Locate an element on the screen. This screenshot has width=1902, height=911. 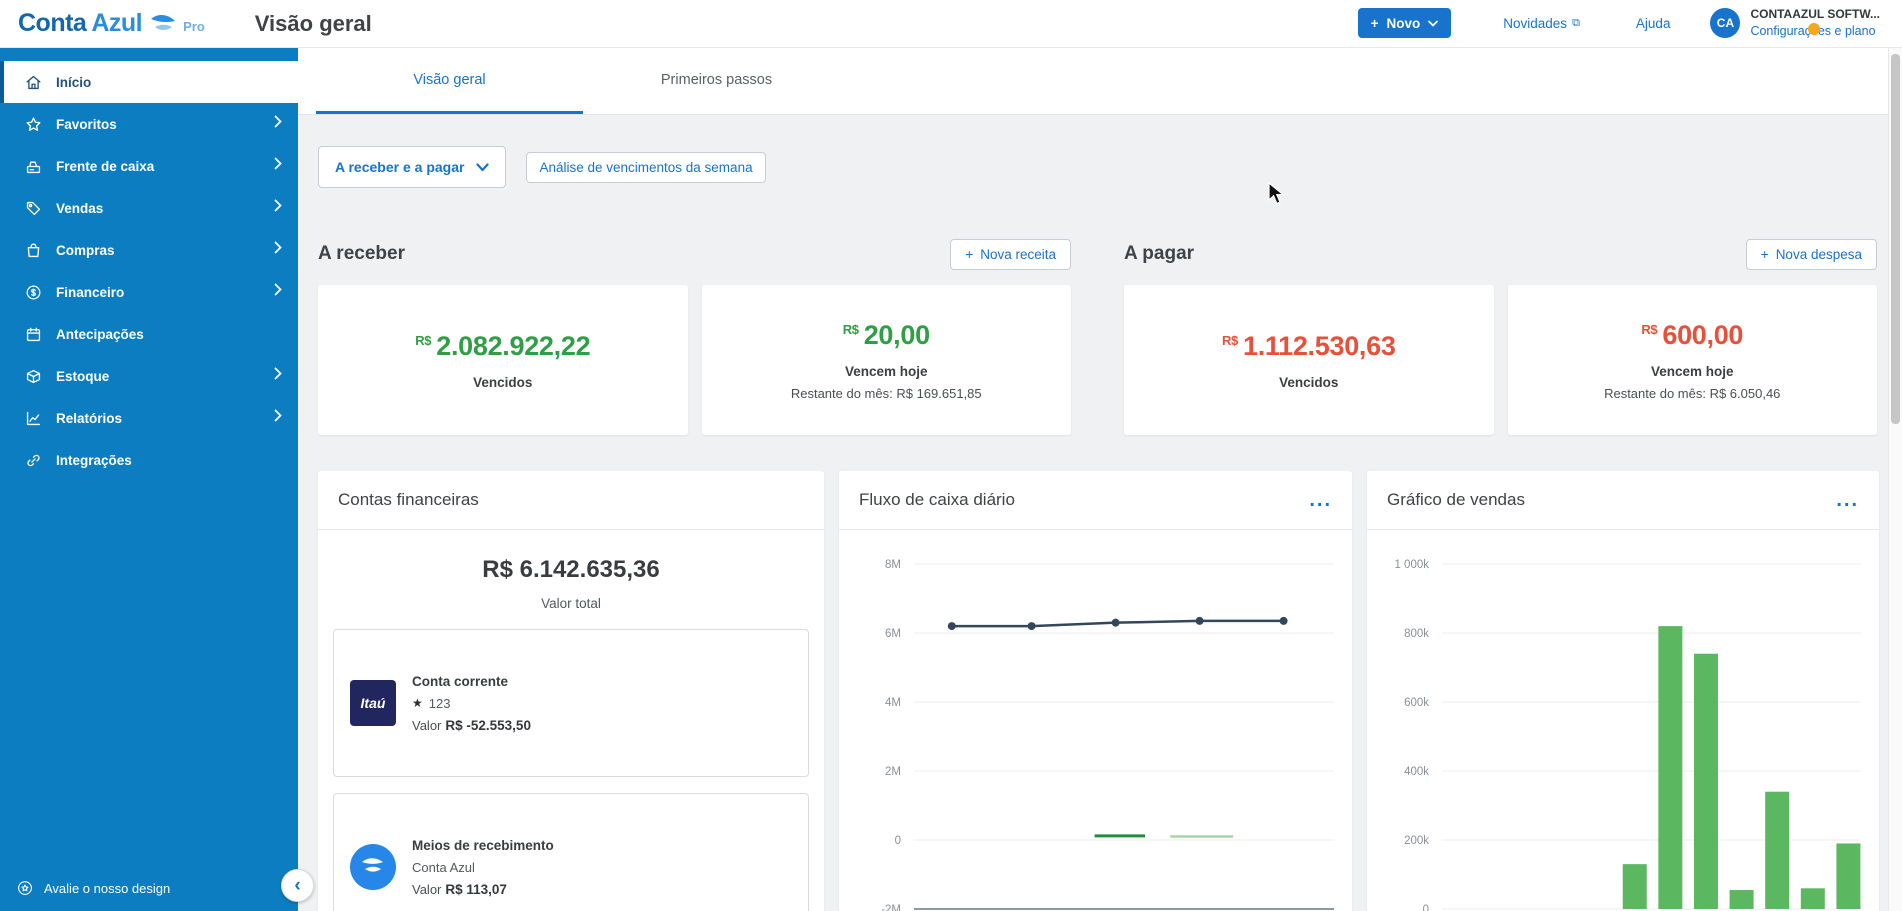
sales-chart: 1 000k 800k 600k 400k 200k 0 is located at coordinates (1623, 720).